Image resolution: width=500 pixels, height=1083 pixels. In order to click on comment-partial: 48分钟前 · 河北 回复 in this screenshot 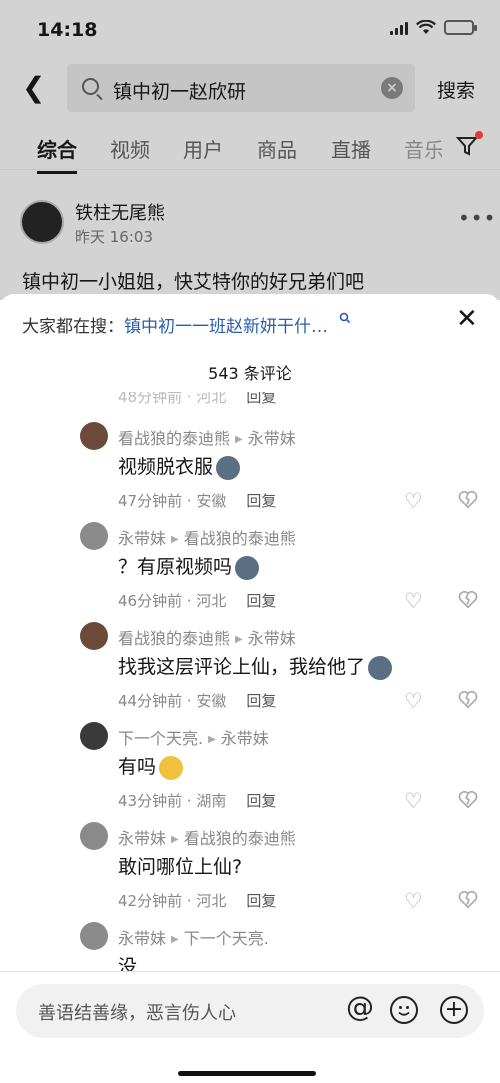, I will do `click(250, 404)`.